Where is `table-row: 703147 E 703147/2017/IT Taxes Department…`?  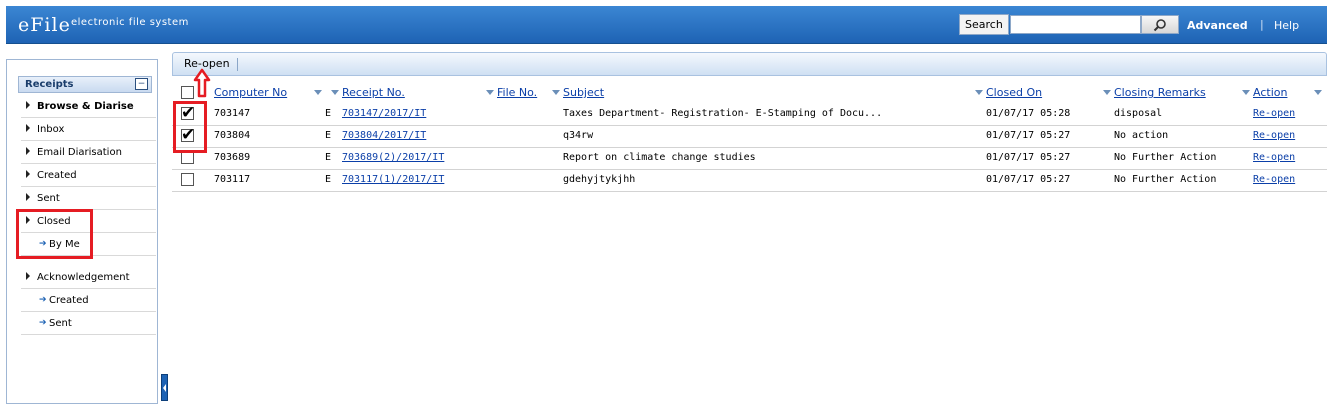
table-row: 703147 E 703147/2017/IT Taxes Department… is located at coordinates (749, 114).